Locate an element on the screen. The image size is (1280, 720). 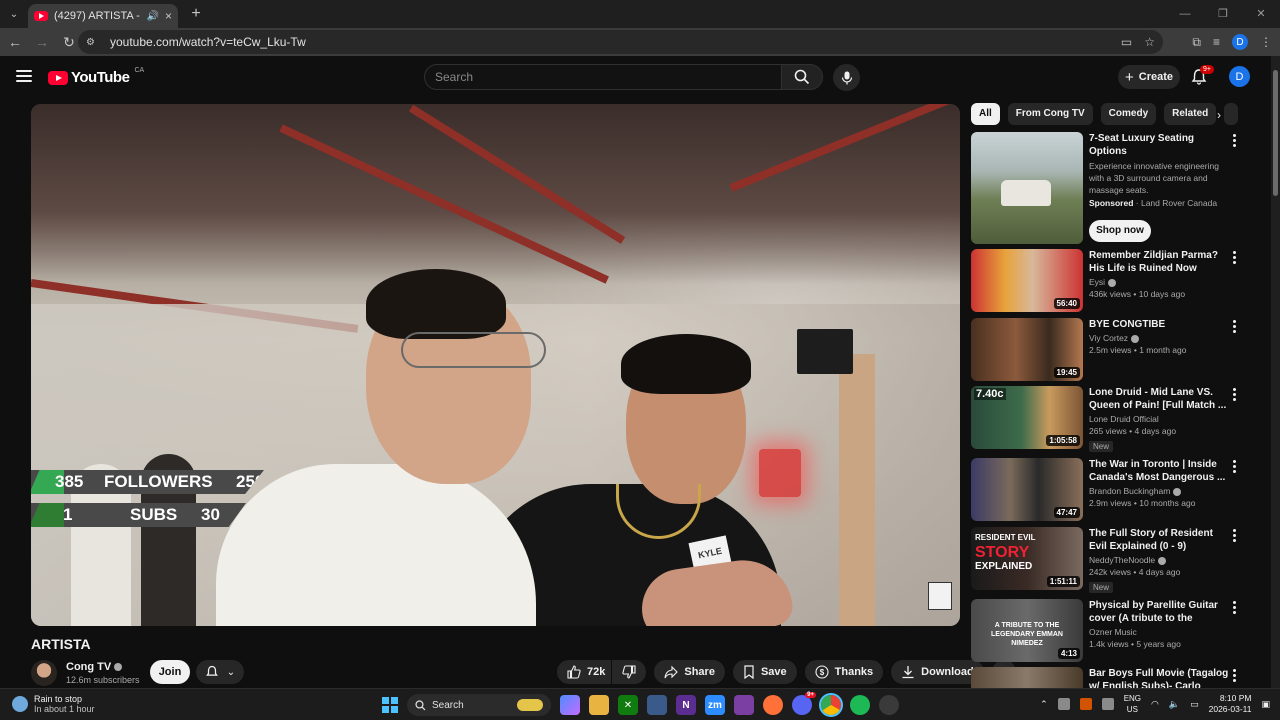
wifi-icon: ◠ is located at coordinates (1155, 704).